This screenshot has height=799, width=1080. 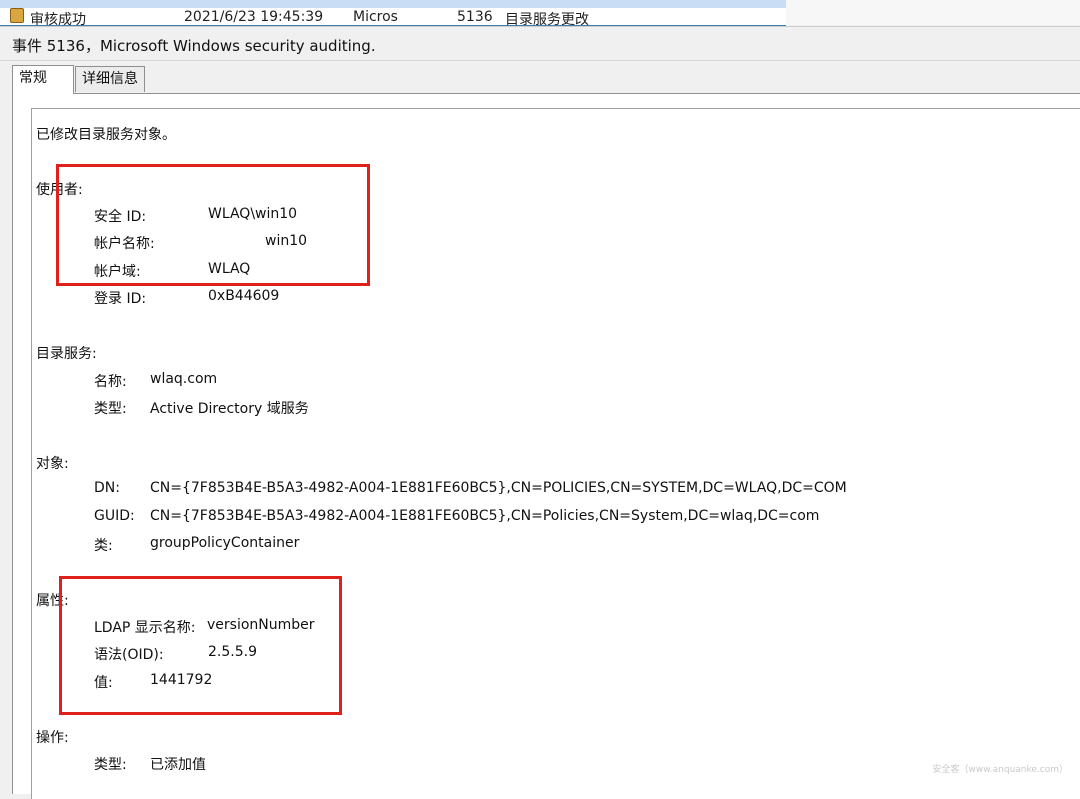 I want to click on subject-highlight-box, so click(x=213, y=225).